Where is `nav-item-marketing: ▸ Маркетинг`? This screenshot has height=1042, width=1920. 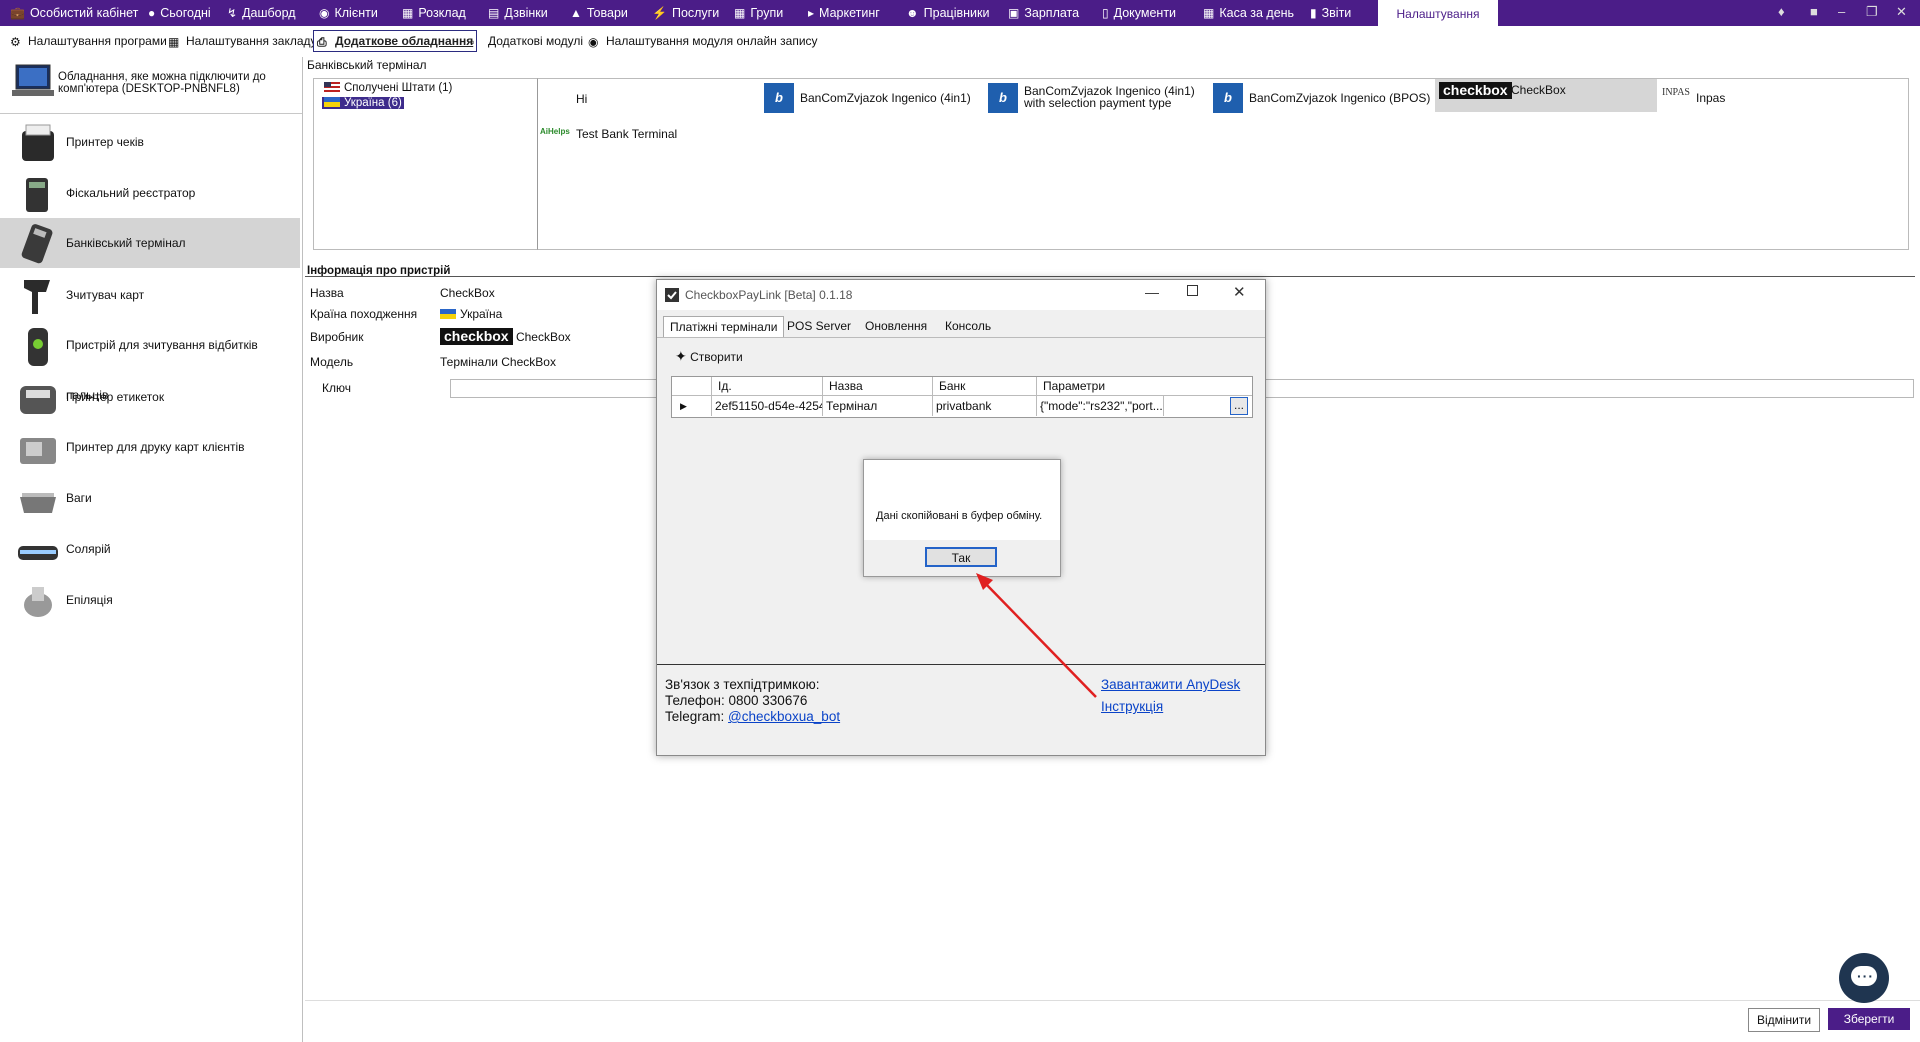 nav-item-marketing: ▸ Маркетинг is located at coordinates (844, 13).